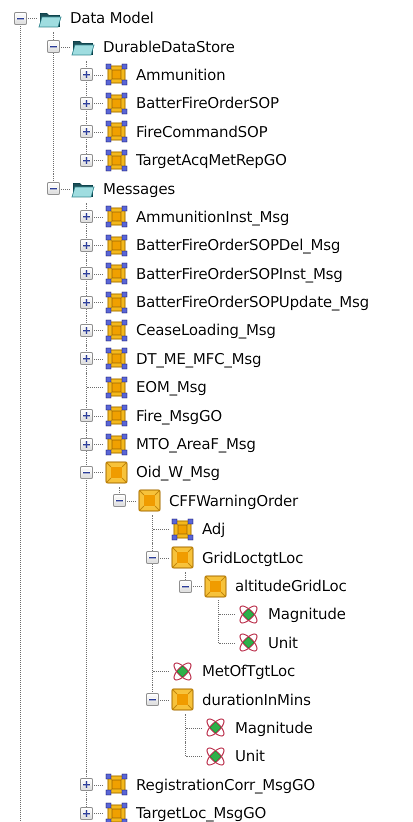 The height and width of the screenshot is (822, 413). Describe the element at coordinates (239, 273) in the screenshot. I see `tree-item-label: BatterFireOrderSOPInst_Msg` at that location.